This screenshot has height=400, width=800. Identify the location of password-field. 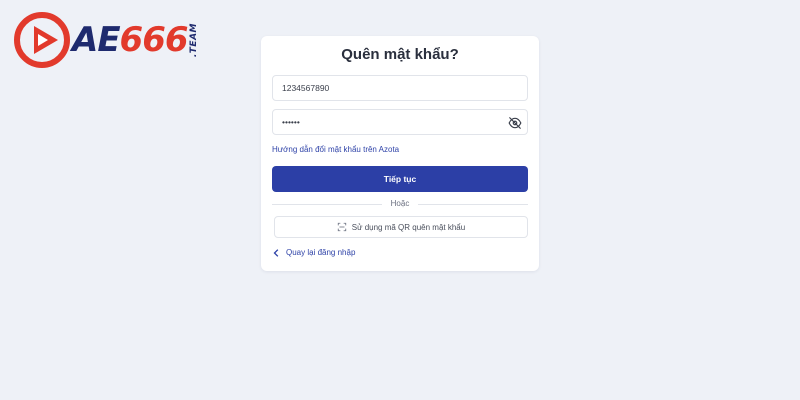
(400, 122).